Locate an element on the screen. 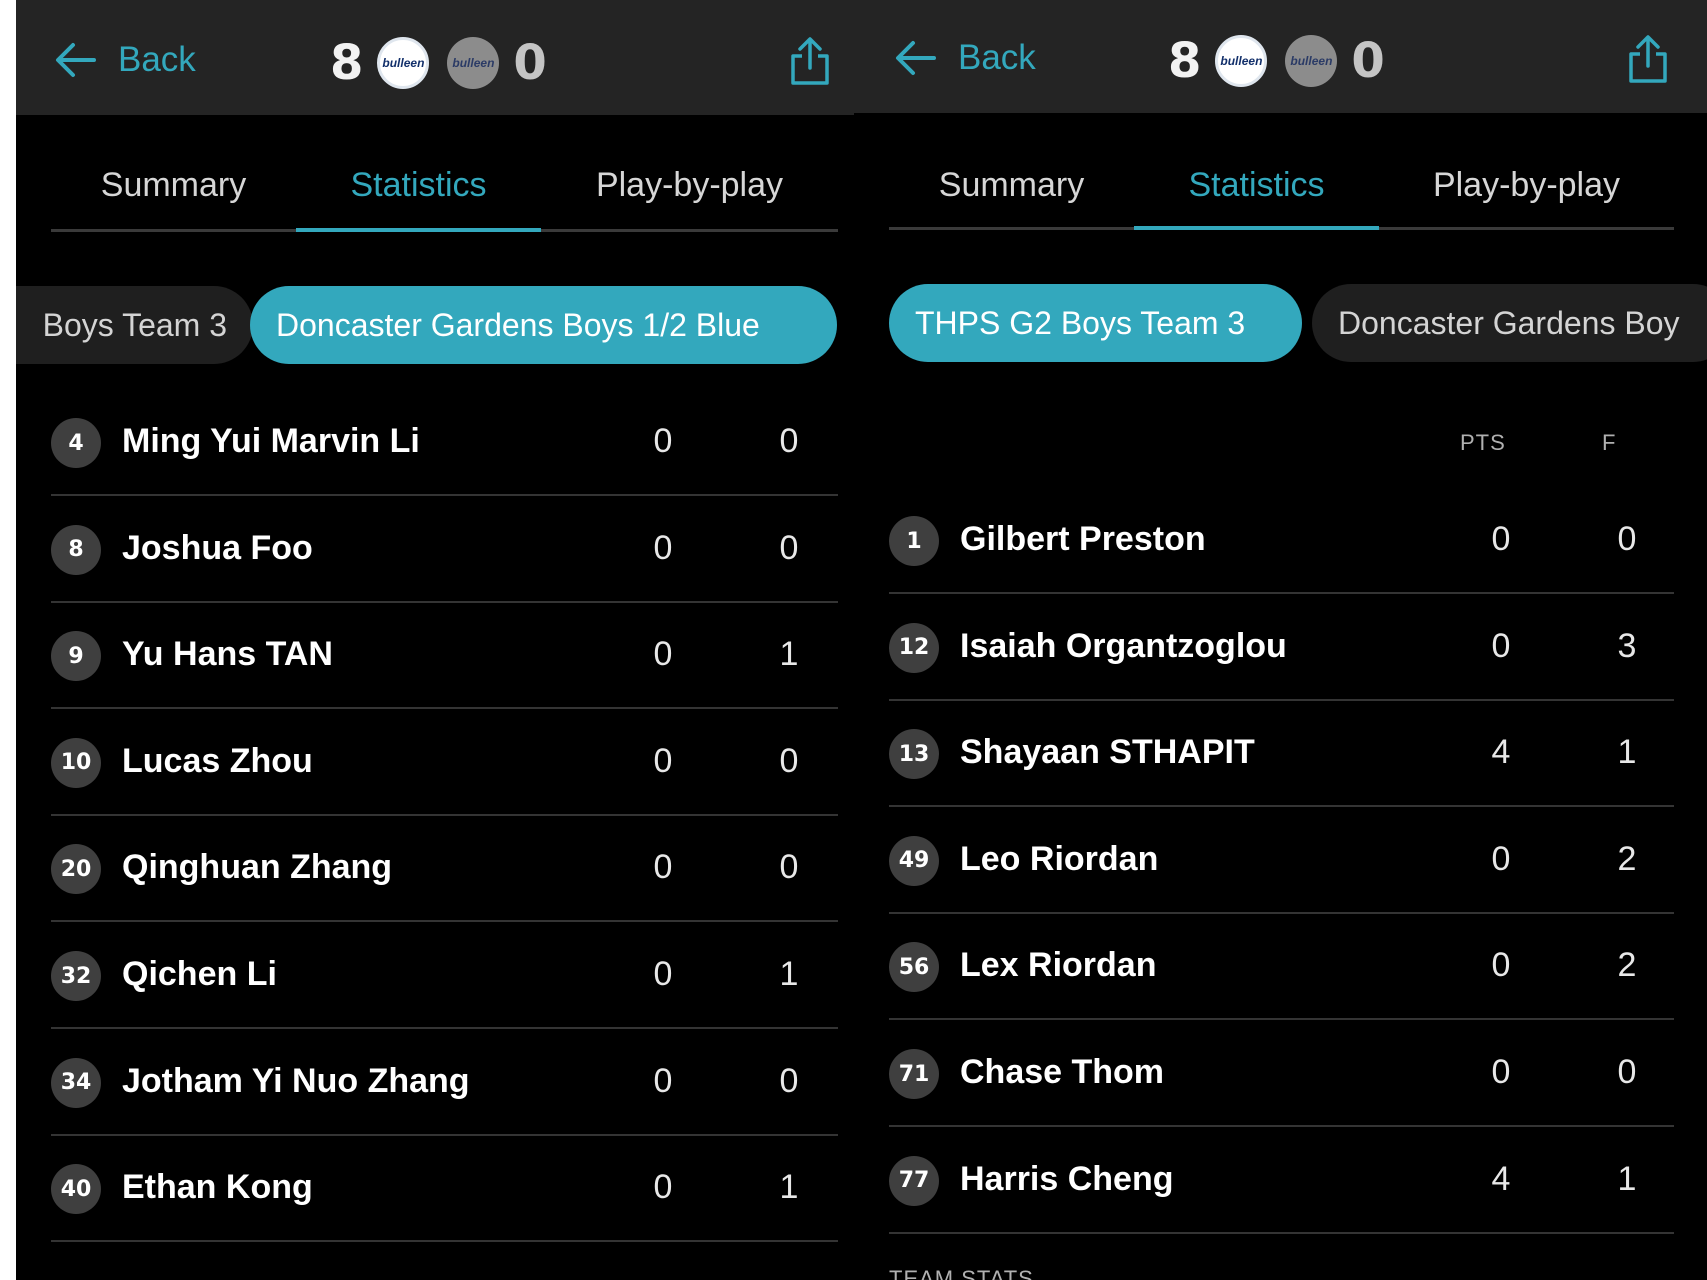 Image resolution: width=1707 pixels, height=1280 pixels. window-edge is located at coordinates (8, 640).